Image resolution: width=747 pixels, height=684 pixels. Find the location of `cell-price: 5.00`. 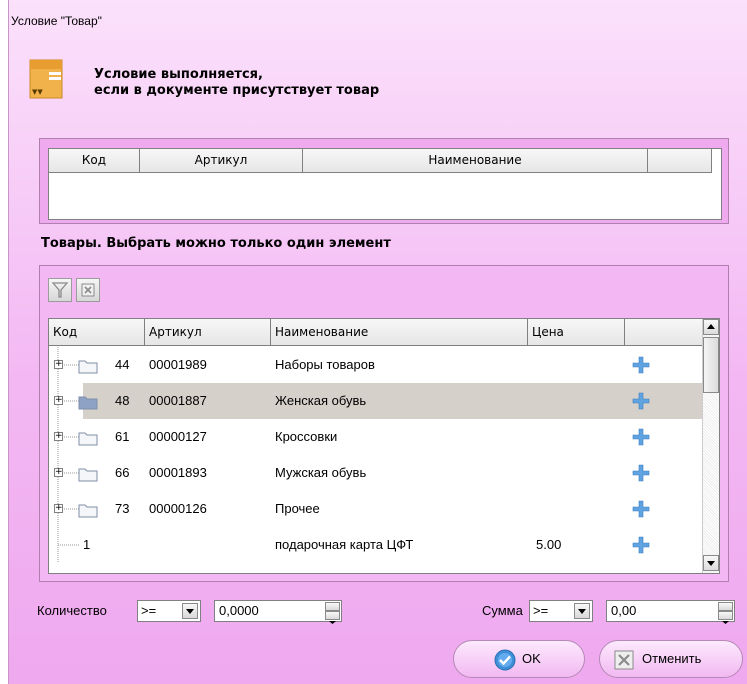

cell-price: 5.00 is located at coordinates (549, 544).